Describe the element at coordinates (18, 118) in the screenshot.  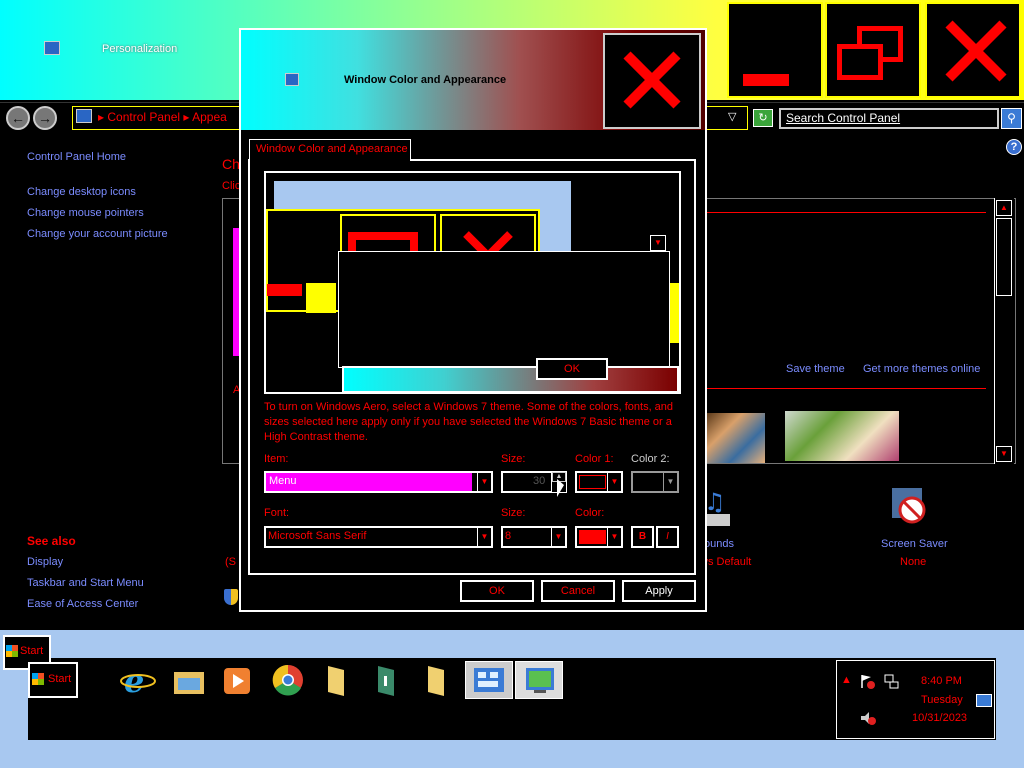
I see `back-button: ←` at that location.